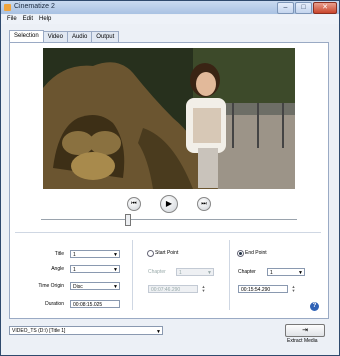 Image resolution: width=340 pixels, height=356 pixels. I want to click on start-time-spinner: ▲ ▼, so click(203, 289).